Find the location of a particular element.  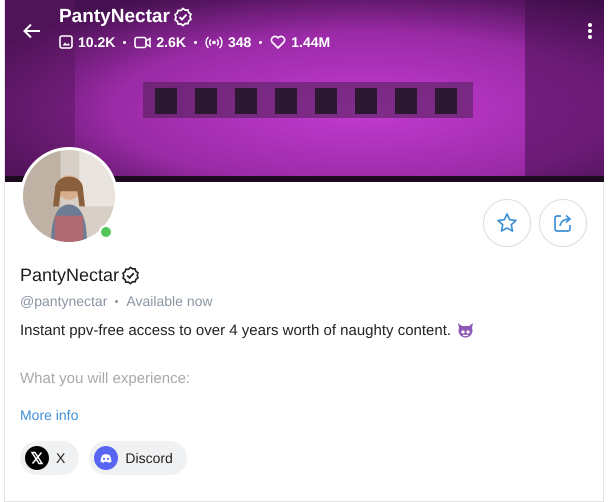

star-icon is located at coordinates (507, 223).